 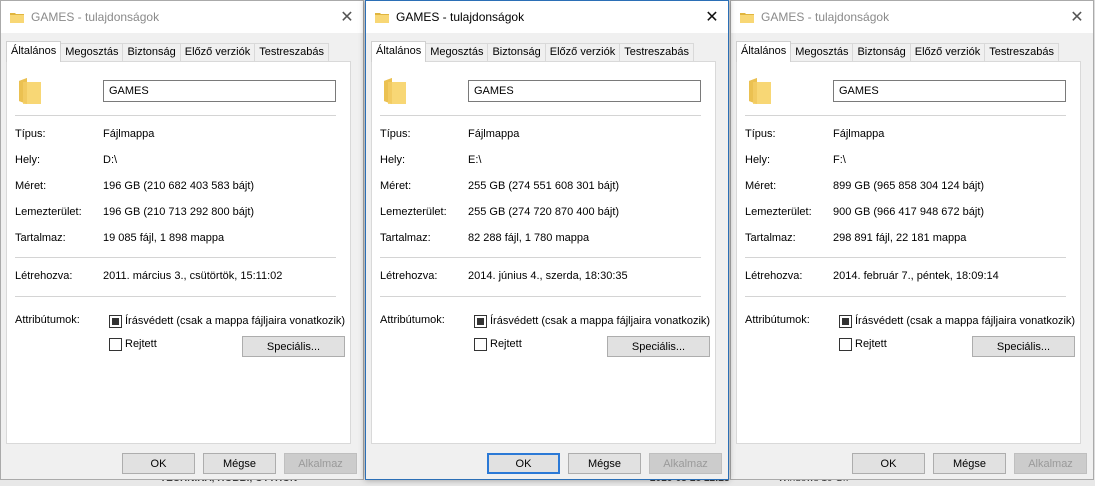 What do you see at coordinates (839, 160) in the screenshot?
I see `location-value: F:\` at bounding box center [839, 160].